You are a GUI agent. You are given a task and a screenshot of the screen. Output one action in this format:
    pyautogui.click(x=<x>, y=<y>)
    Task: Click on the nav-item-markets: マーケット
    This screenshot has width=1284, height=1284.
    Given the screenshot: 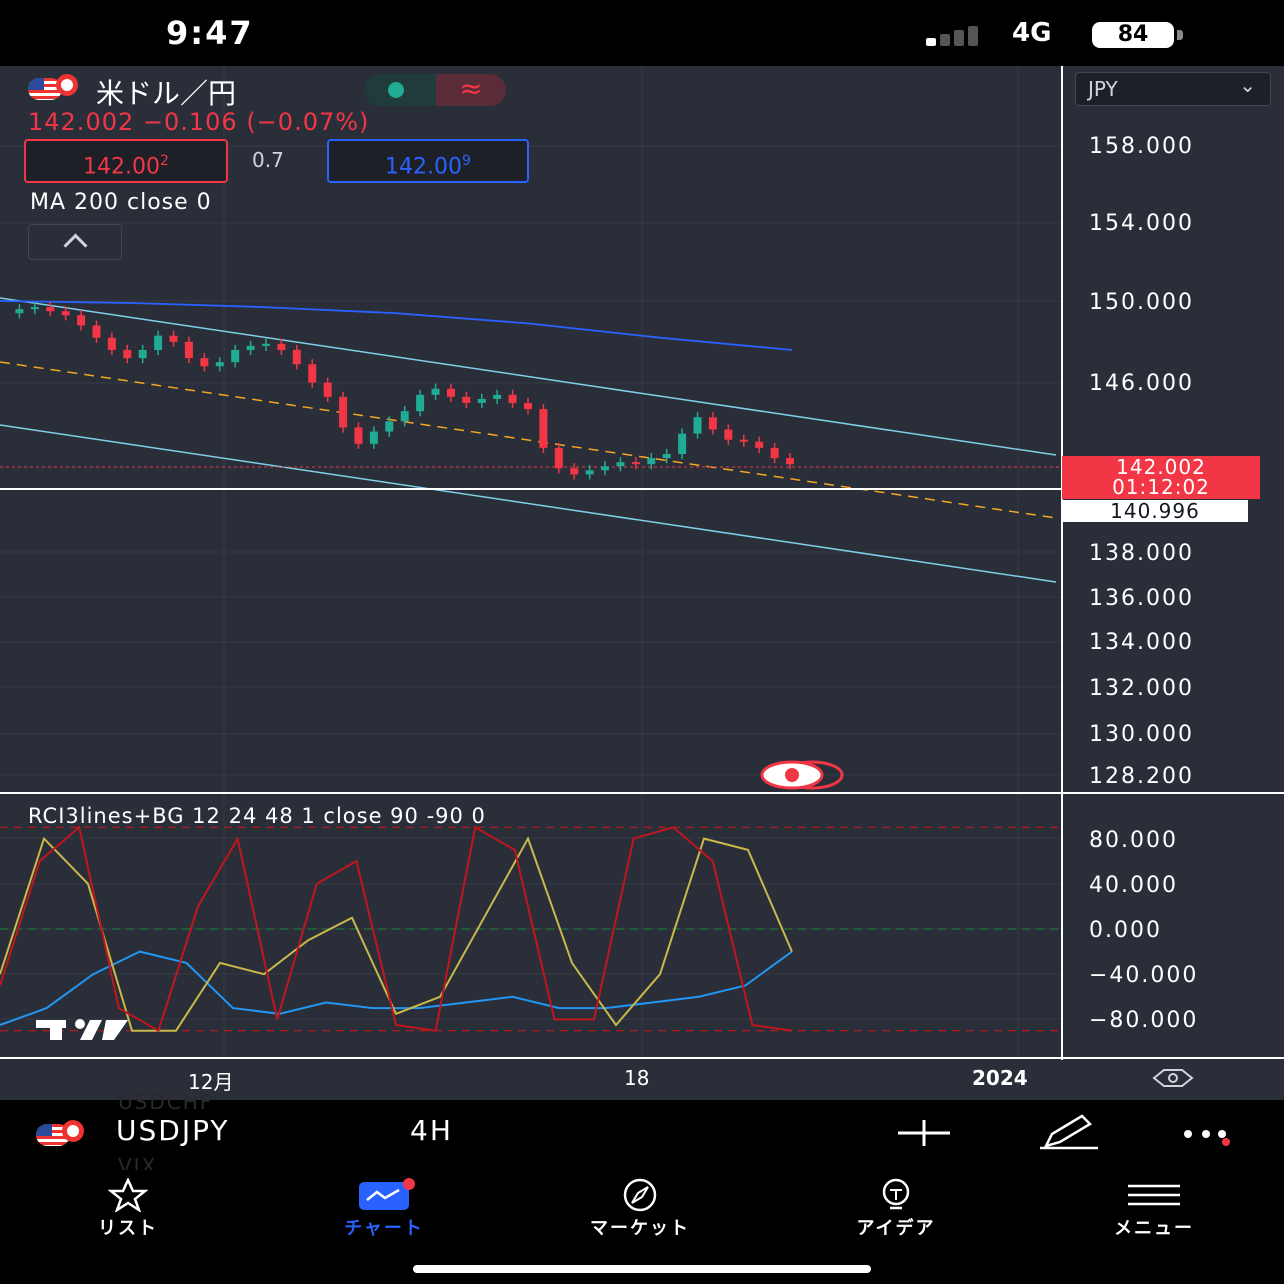 What is the action you would take?
    pyautogui.click(x=640, y=1213)
    